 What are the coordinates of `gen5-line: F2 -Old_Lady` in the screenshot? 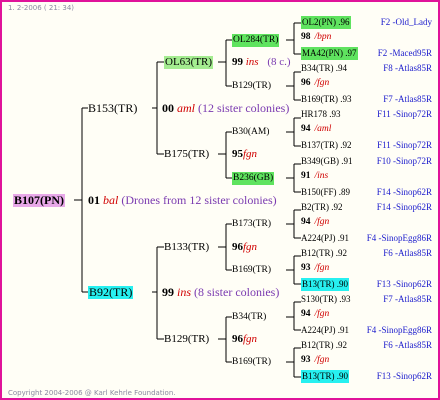 It's located at (406, 22).